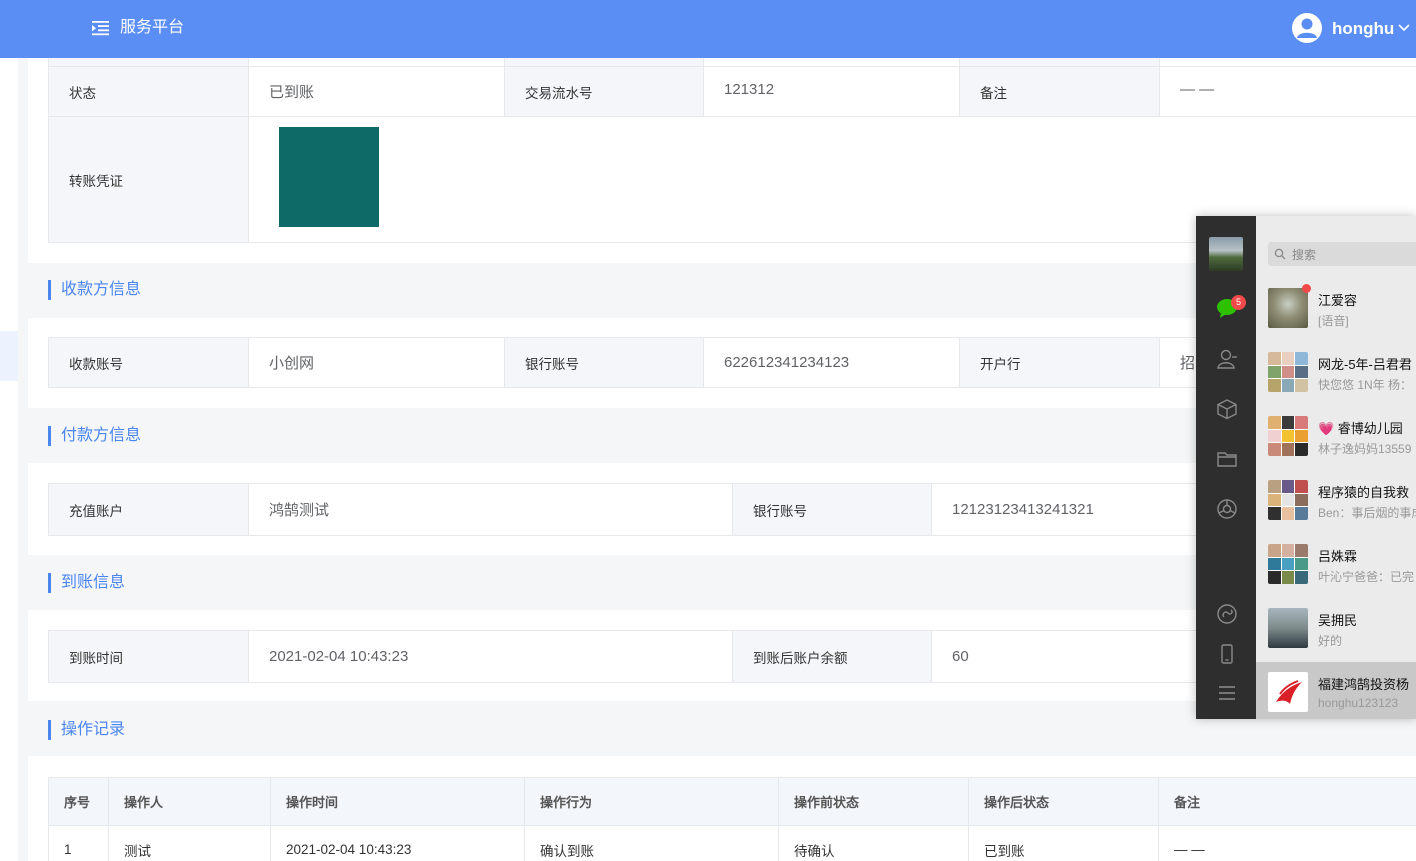 This screenshot has height=861, width=1416. Describe the element at coordinates (377, 92) in the screenshot. I see `status-value: 已到账` at that location.